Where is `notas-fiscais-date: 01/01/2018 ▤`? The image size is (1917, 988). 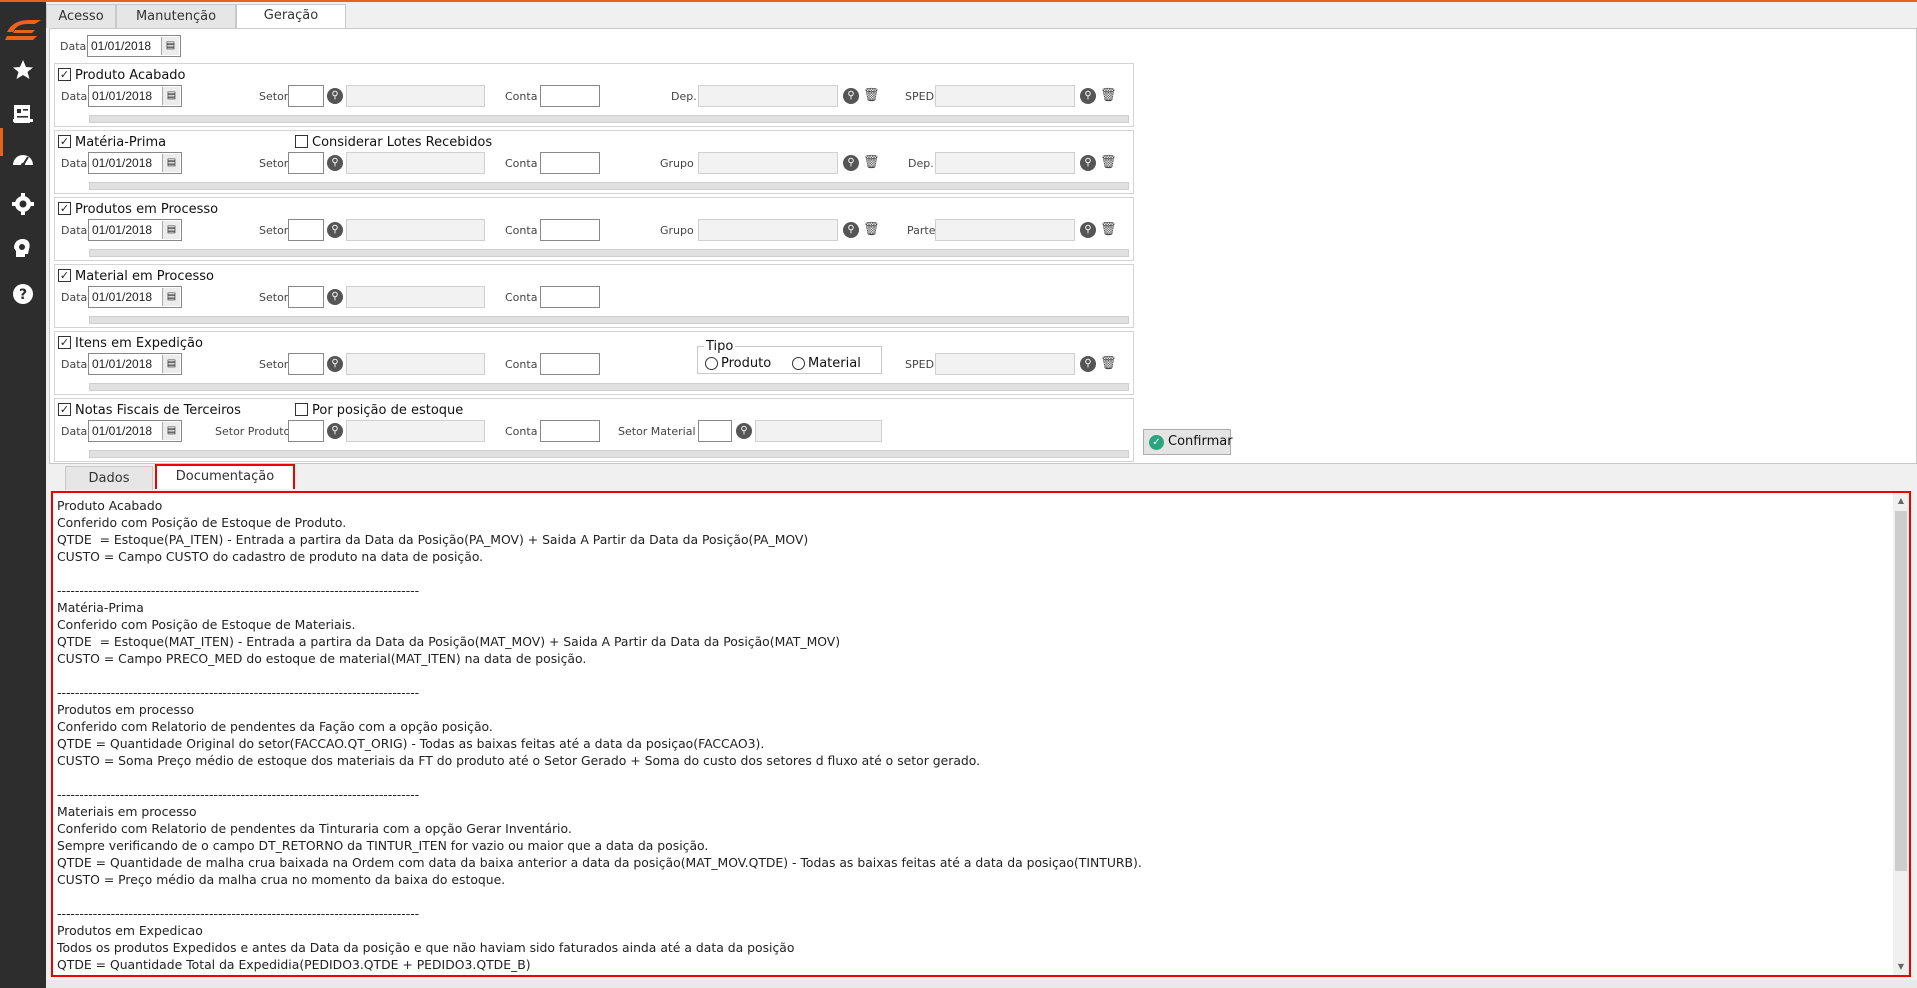 notas-fiscais-date: 01/01/2018 ▤ is located at coordinates (135, 431).